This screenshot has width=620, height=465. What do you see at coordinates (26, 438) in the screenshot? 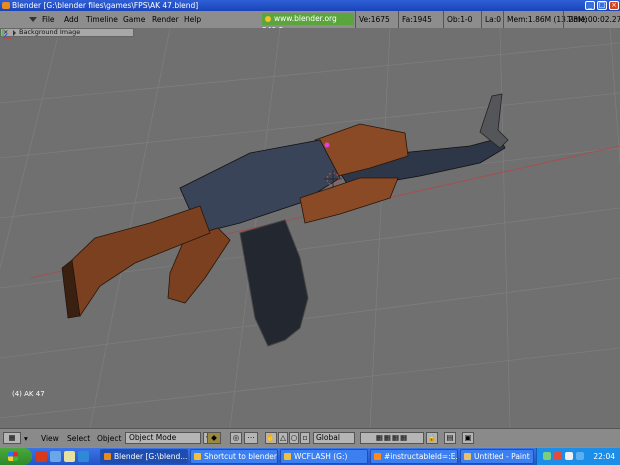
I see `header-collapse-icon: ▾` at bounding box center [26, 438].